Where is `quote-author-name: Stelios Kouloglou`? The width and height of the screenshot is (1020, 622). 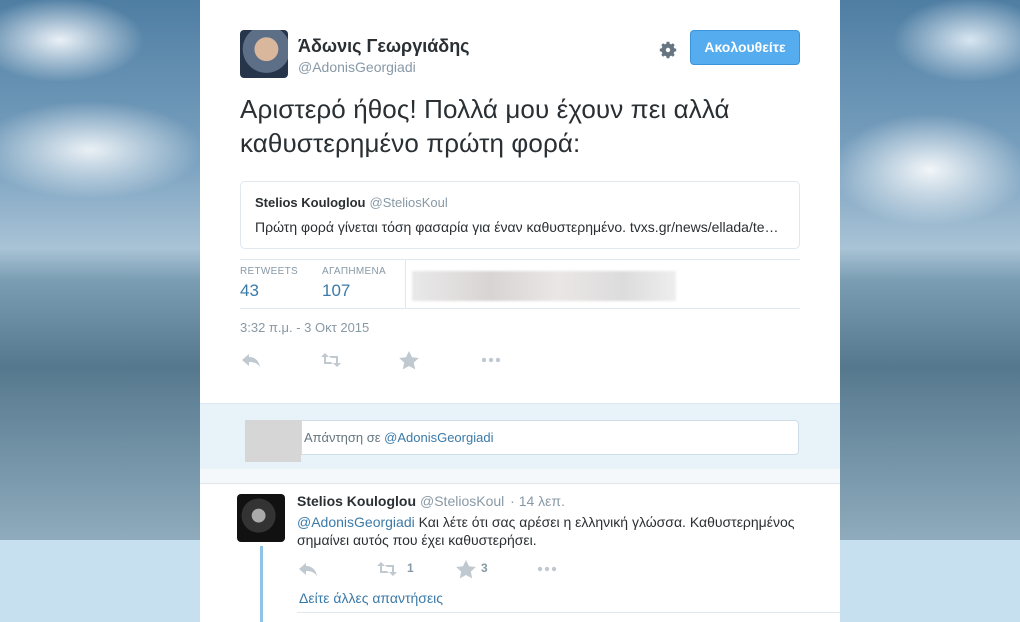
quote-author-name: Stelios Kouloglou is located at coordinates (310, 202).